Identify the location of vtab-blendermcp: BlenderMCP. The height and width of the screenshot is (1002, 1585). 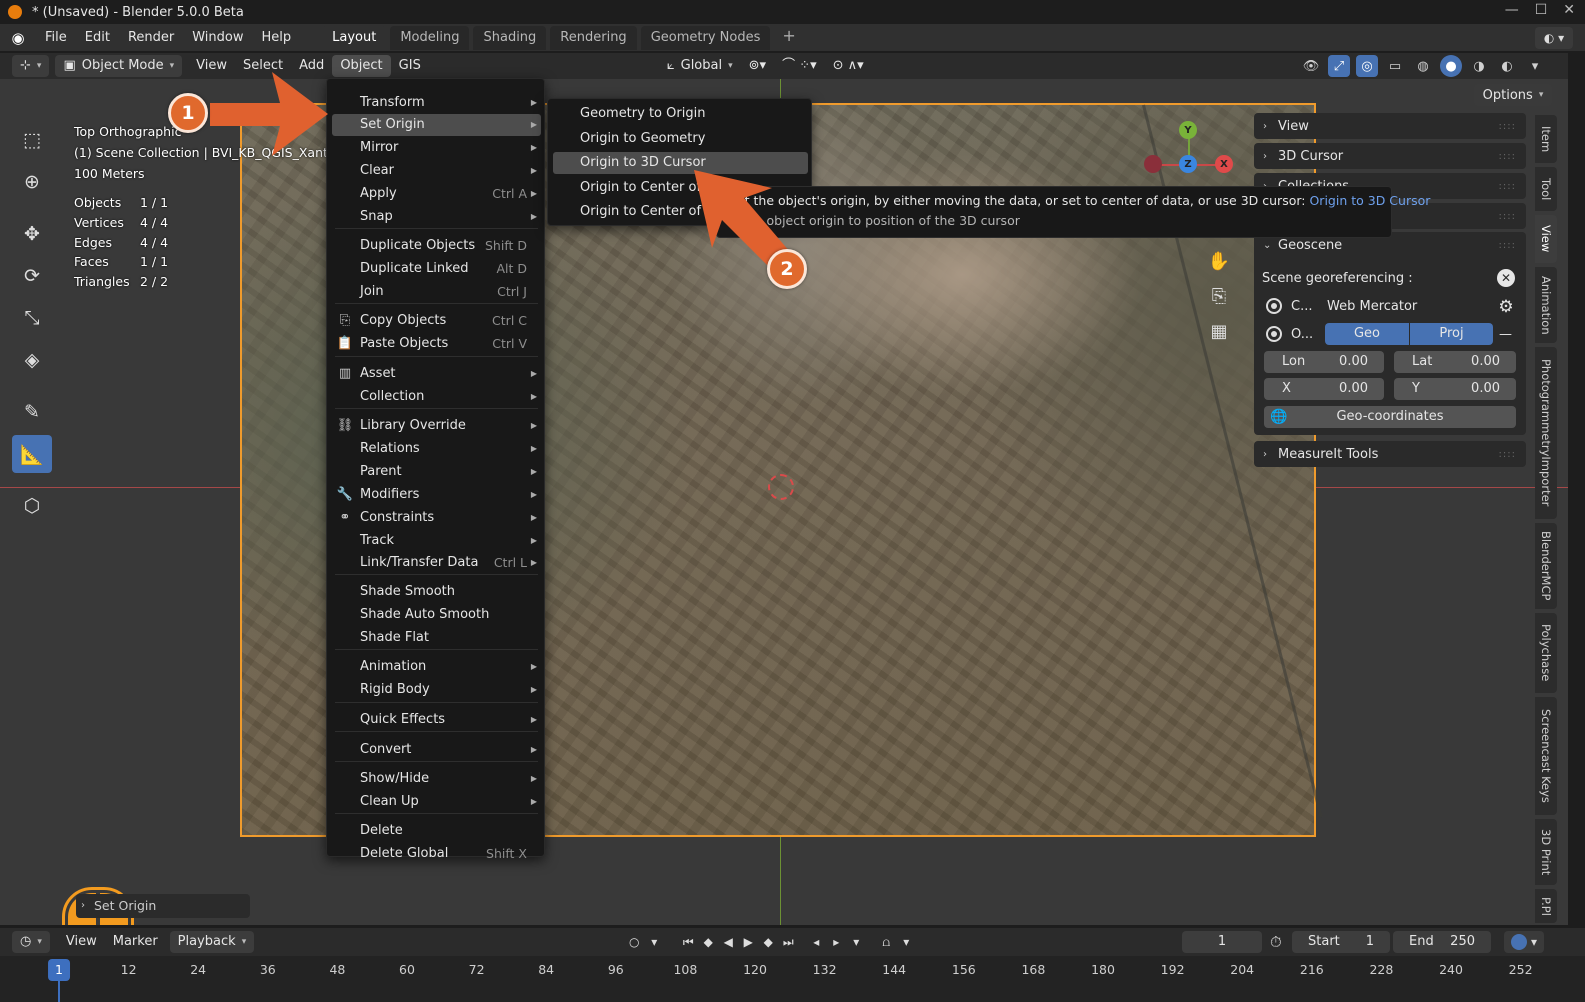
(1546, 566).